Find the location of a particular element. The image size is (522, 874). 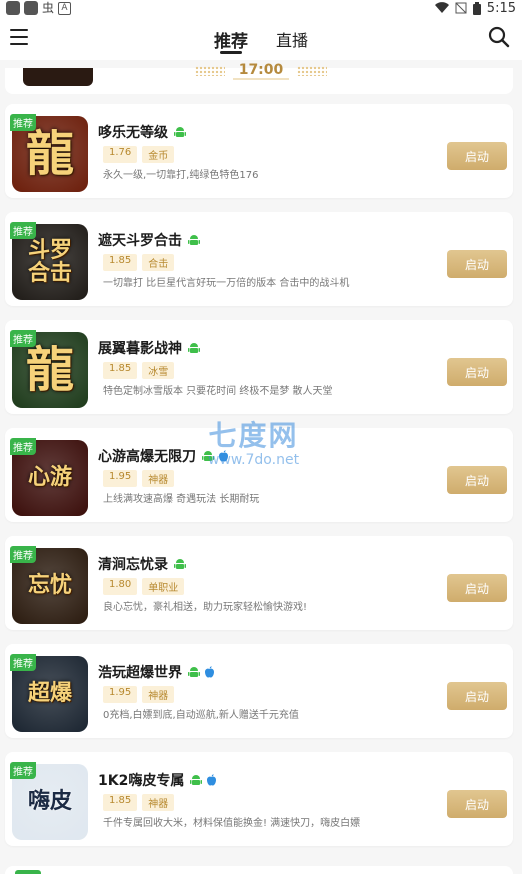

game-icon-art: 心游 is located at coordinates (49, 477).